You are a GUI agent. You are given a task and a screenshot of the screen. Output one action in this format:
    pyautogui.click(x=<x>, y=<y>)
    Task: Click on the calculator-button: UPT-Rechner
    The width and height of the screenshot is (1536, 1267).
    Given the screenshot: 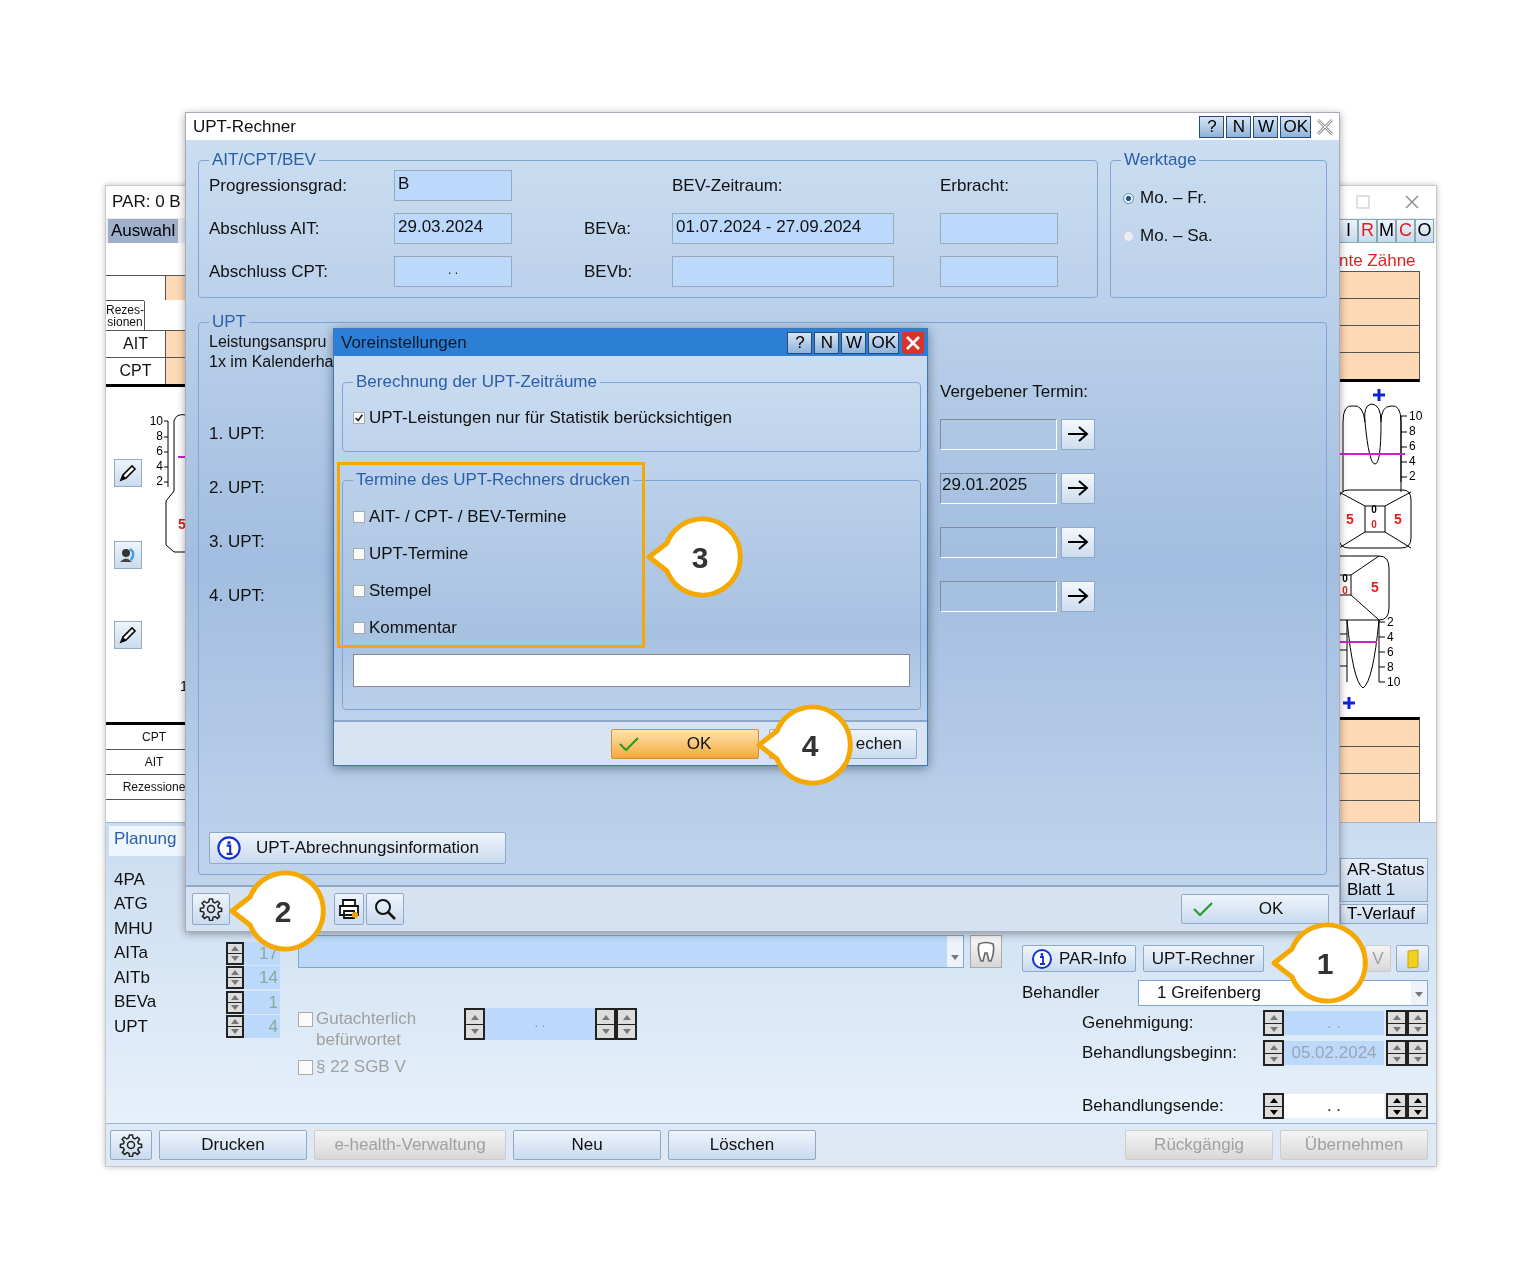 What is the action you would take?
    pyautogui.click(x=1203, y=959)
    